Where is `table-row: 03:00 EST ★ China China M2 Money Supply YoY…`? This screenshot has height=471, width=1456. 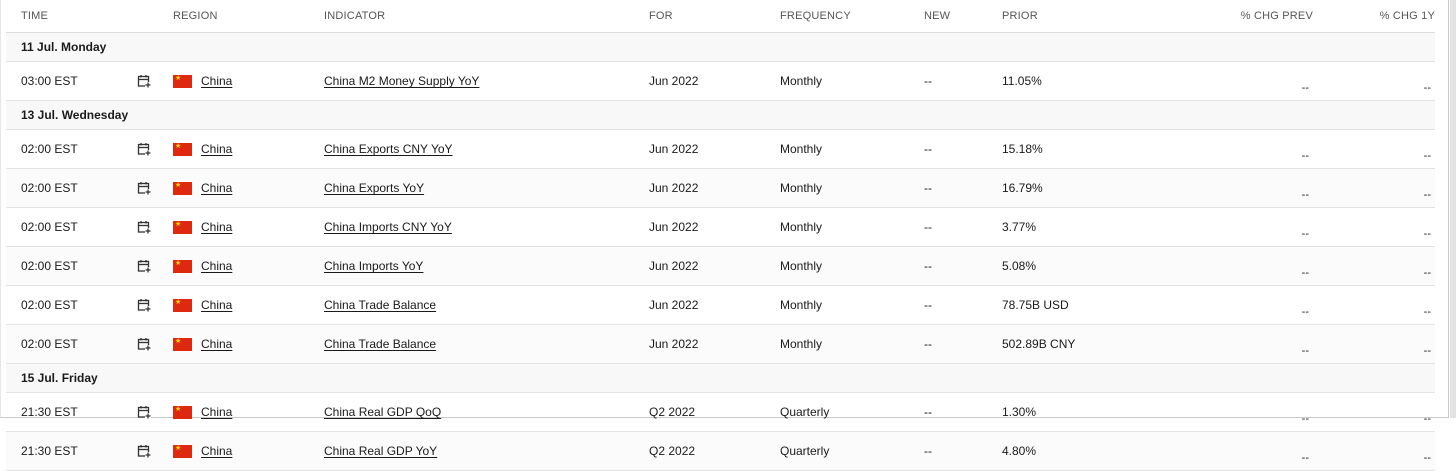 table-row: 03:00 EST ★ China China M2 Money Supply YoY… is located at coordinates (720, 81).